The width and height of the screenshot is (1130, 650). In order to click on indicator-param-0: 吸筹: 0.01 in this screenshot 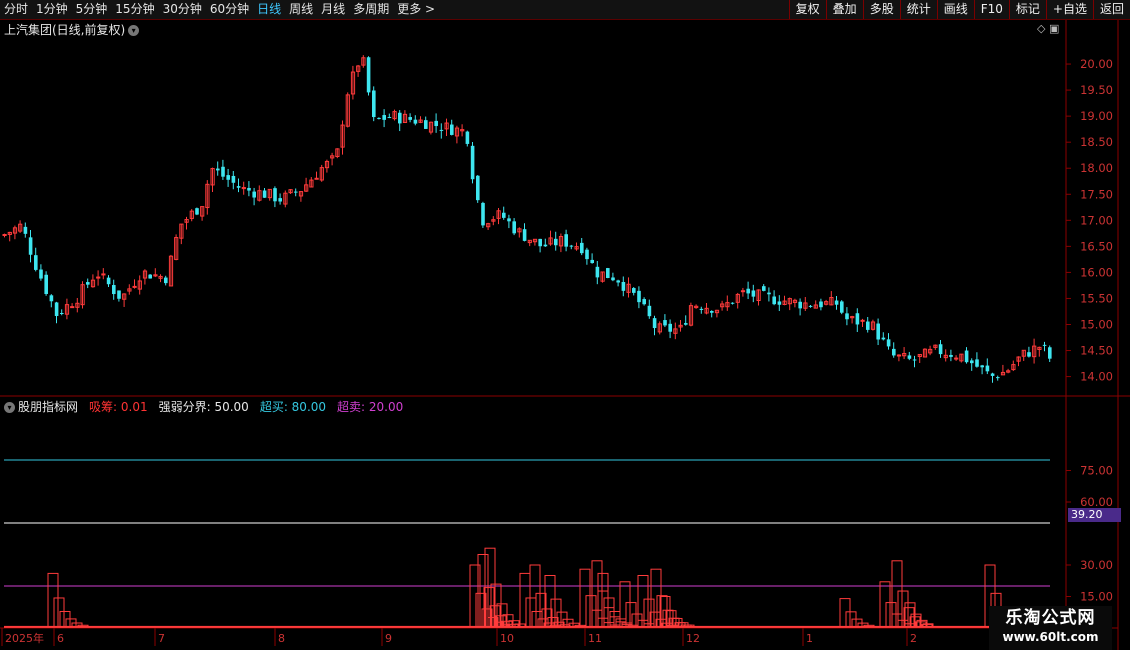, I will do `click(118, 407)`.